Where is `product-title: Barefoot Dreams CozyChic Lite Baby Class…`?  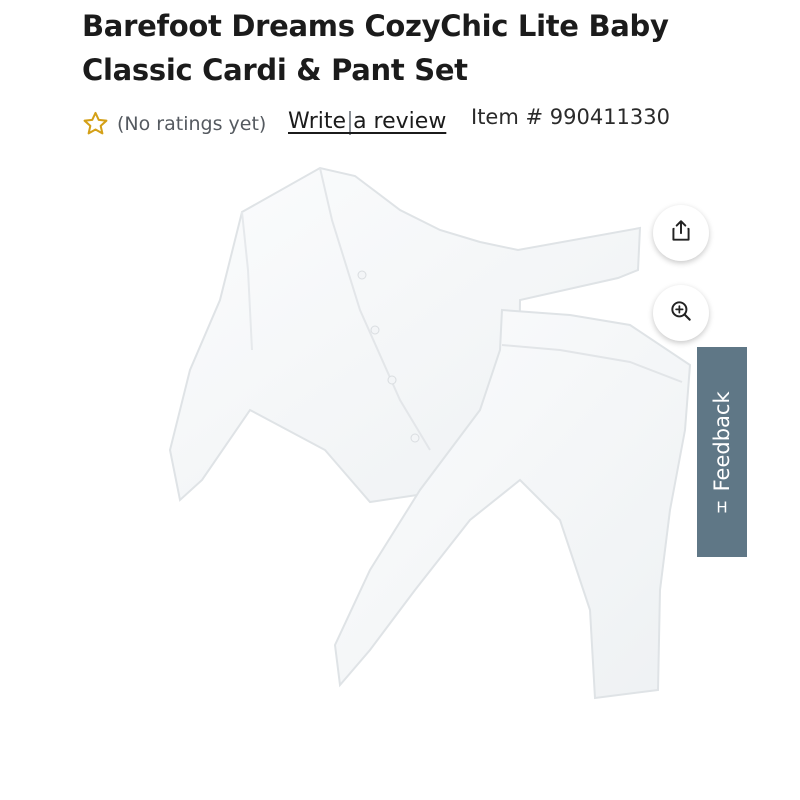 product-title: Barefoot Dreams CozyChic Lite Baby Class… is located at coordinates (402, 48).